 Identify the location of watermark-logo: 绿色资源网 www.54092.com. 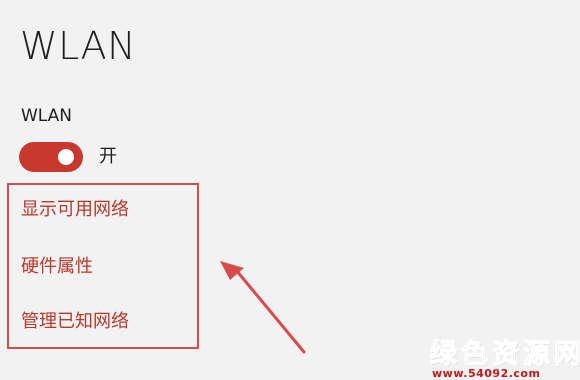
(504, 359).